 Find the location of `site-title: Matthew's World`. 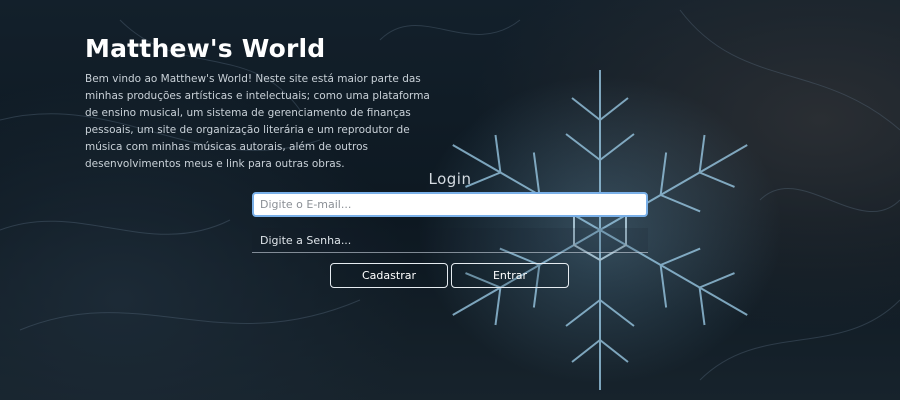

site-title: Matthew's World is located at coordinates (205, 48).